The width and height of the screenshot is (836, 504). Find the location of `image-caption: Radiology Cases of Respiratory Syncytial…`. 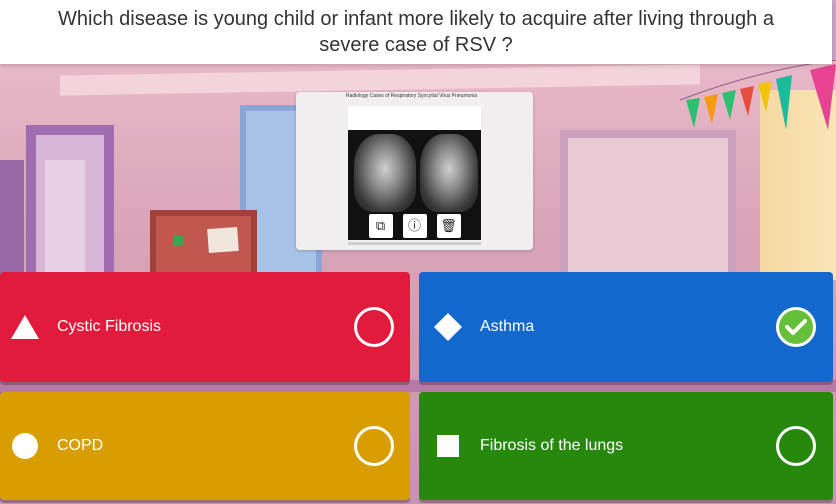

image-caption: Radiology Cases of Respiratory Syncytial… is located at coordinates (412, 96).